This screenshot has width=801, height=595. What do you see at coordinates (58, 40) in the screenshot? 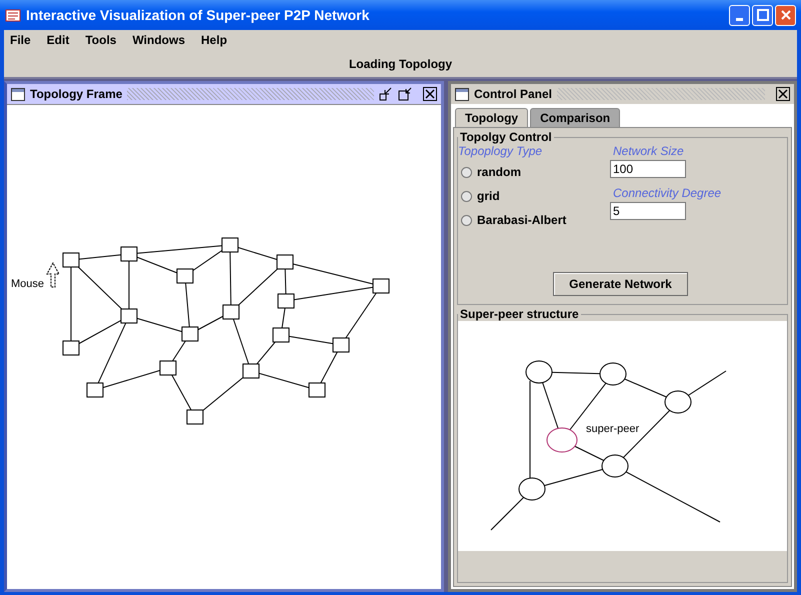
I see `menu-item: Edit` at bounding box center [58, 40].